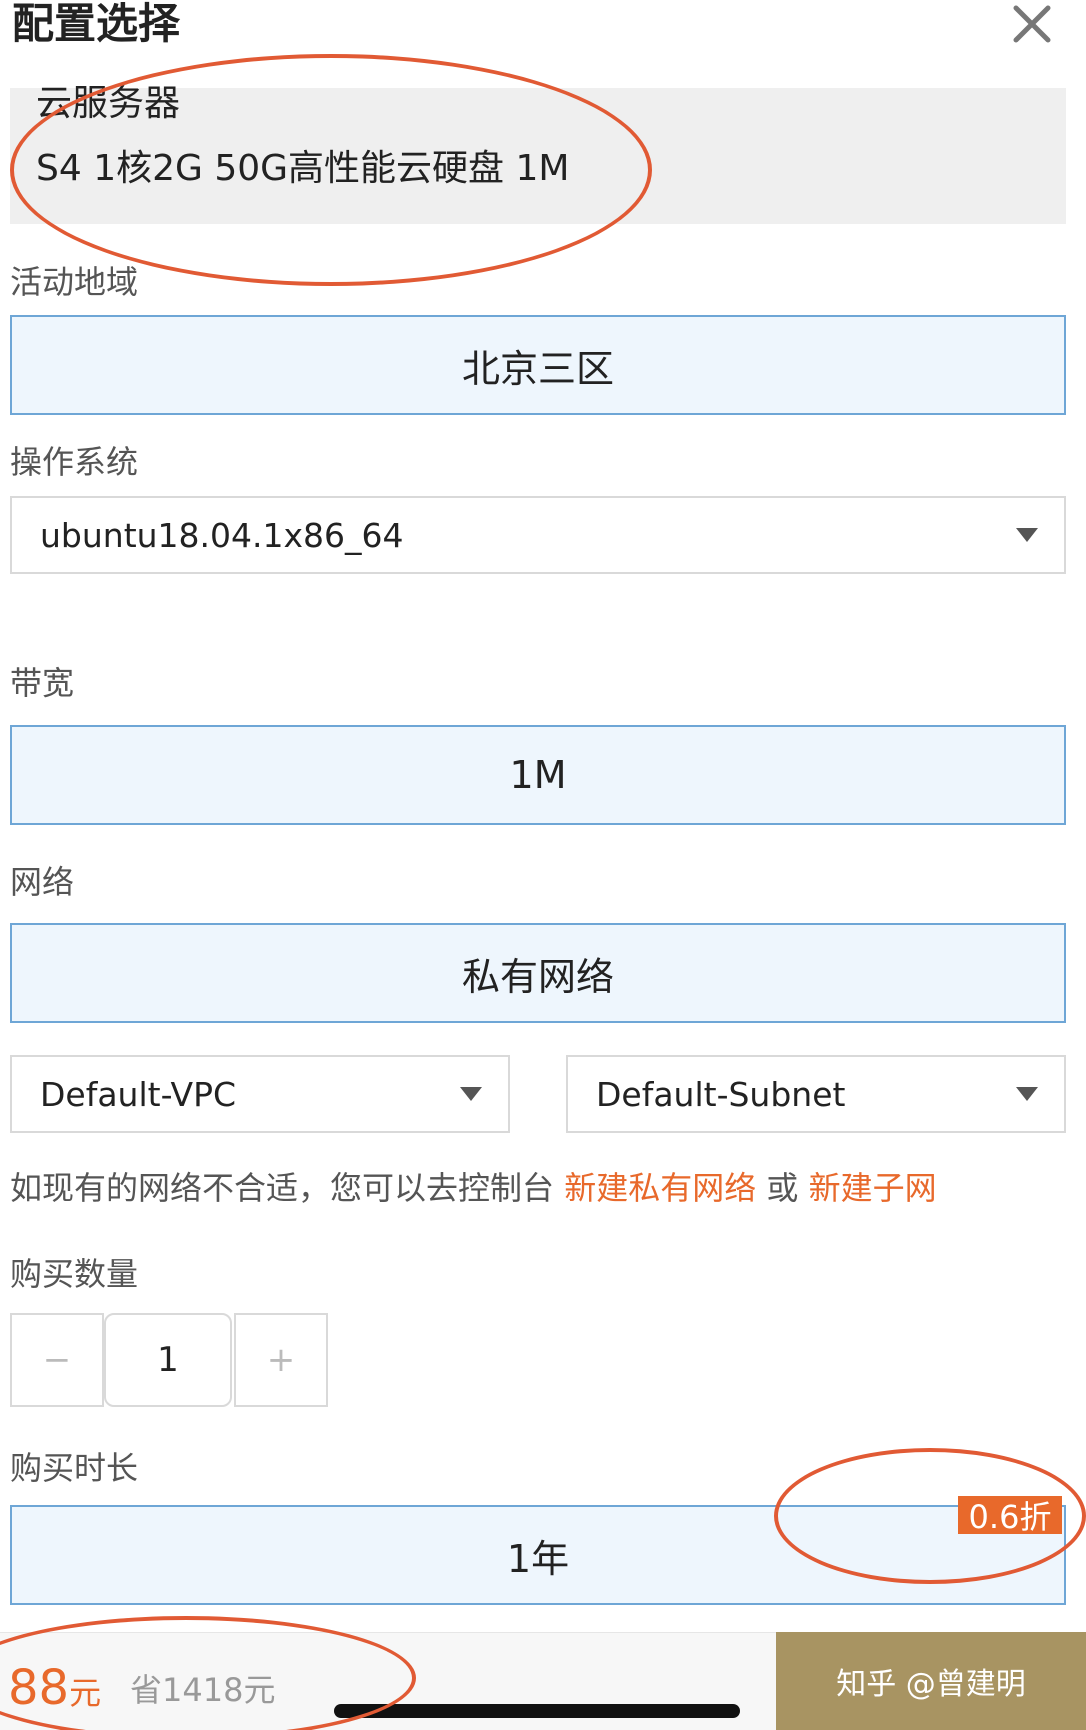 This screenshot has height=1730, width=1086. I want to click on network-hint: 如现有的网络不合适，您可以去控制台 新建私有网络 或 新建子网, so click(473, 1188).